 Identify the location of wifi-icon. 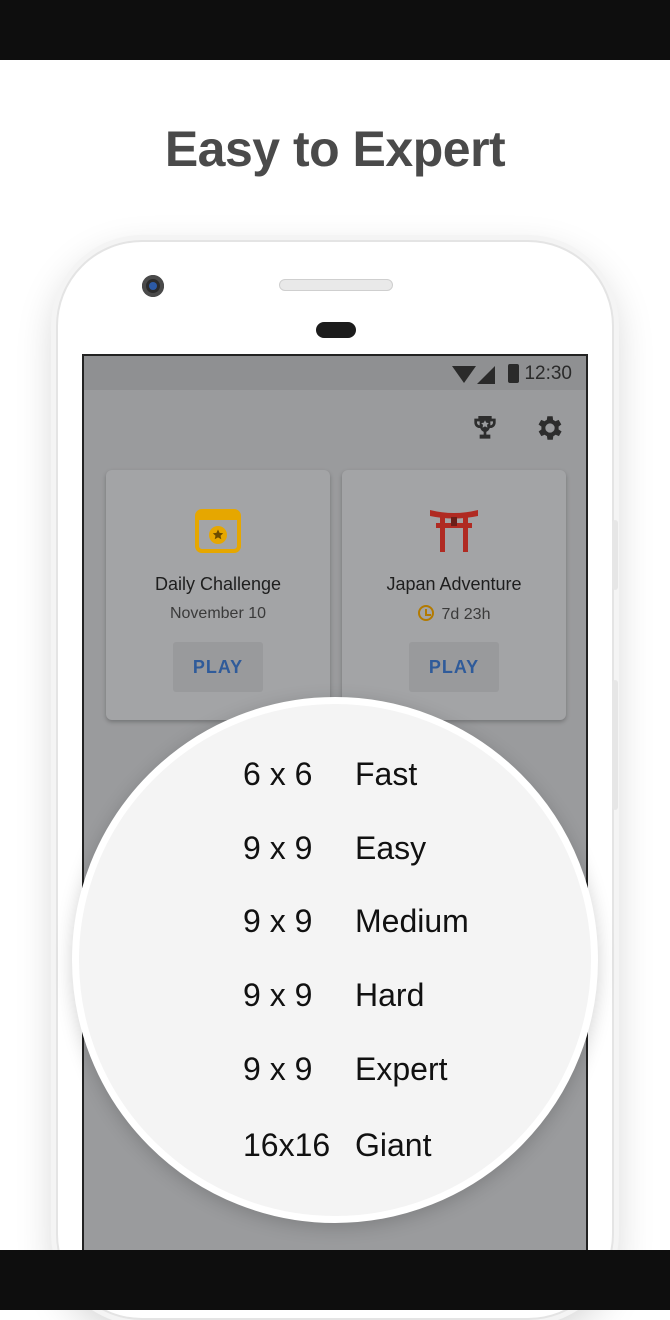
(464, 374).